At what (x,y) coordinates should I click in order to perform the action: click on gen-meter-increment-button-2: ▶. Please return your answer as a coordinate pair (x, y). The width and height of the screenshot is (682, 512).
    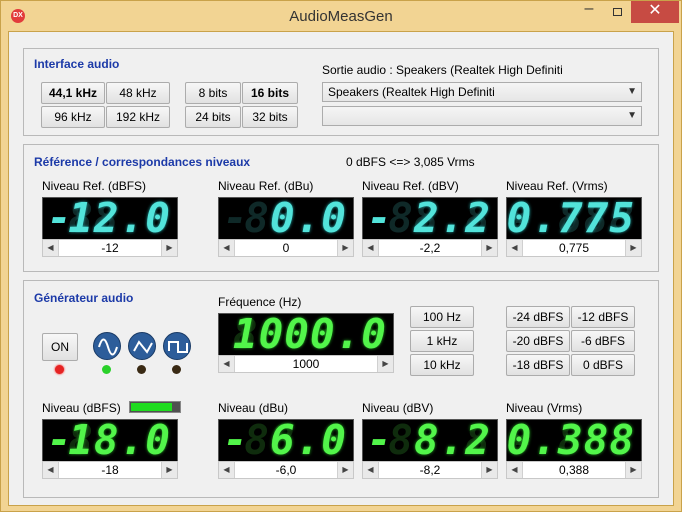
    Looking at the image, I should click on (489, 470).